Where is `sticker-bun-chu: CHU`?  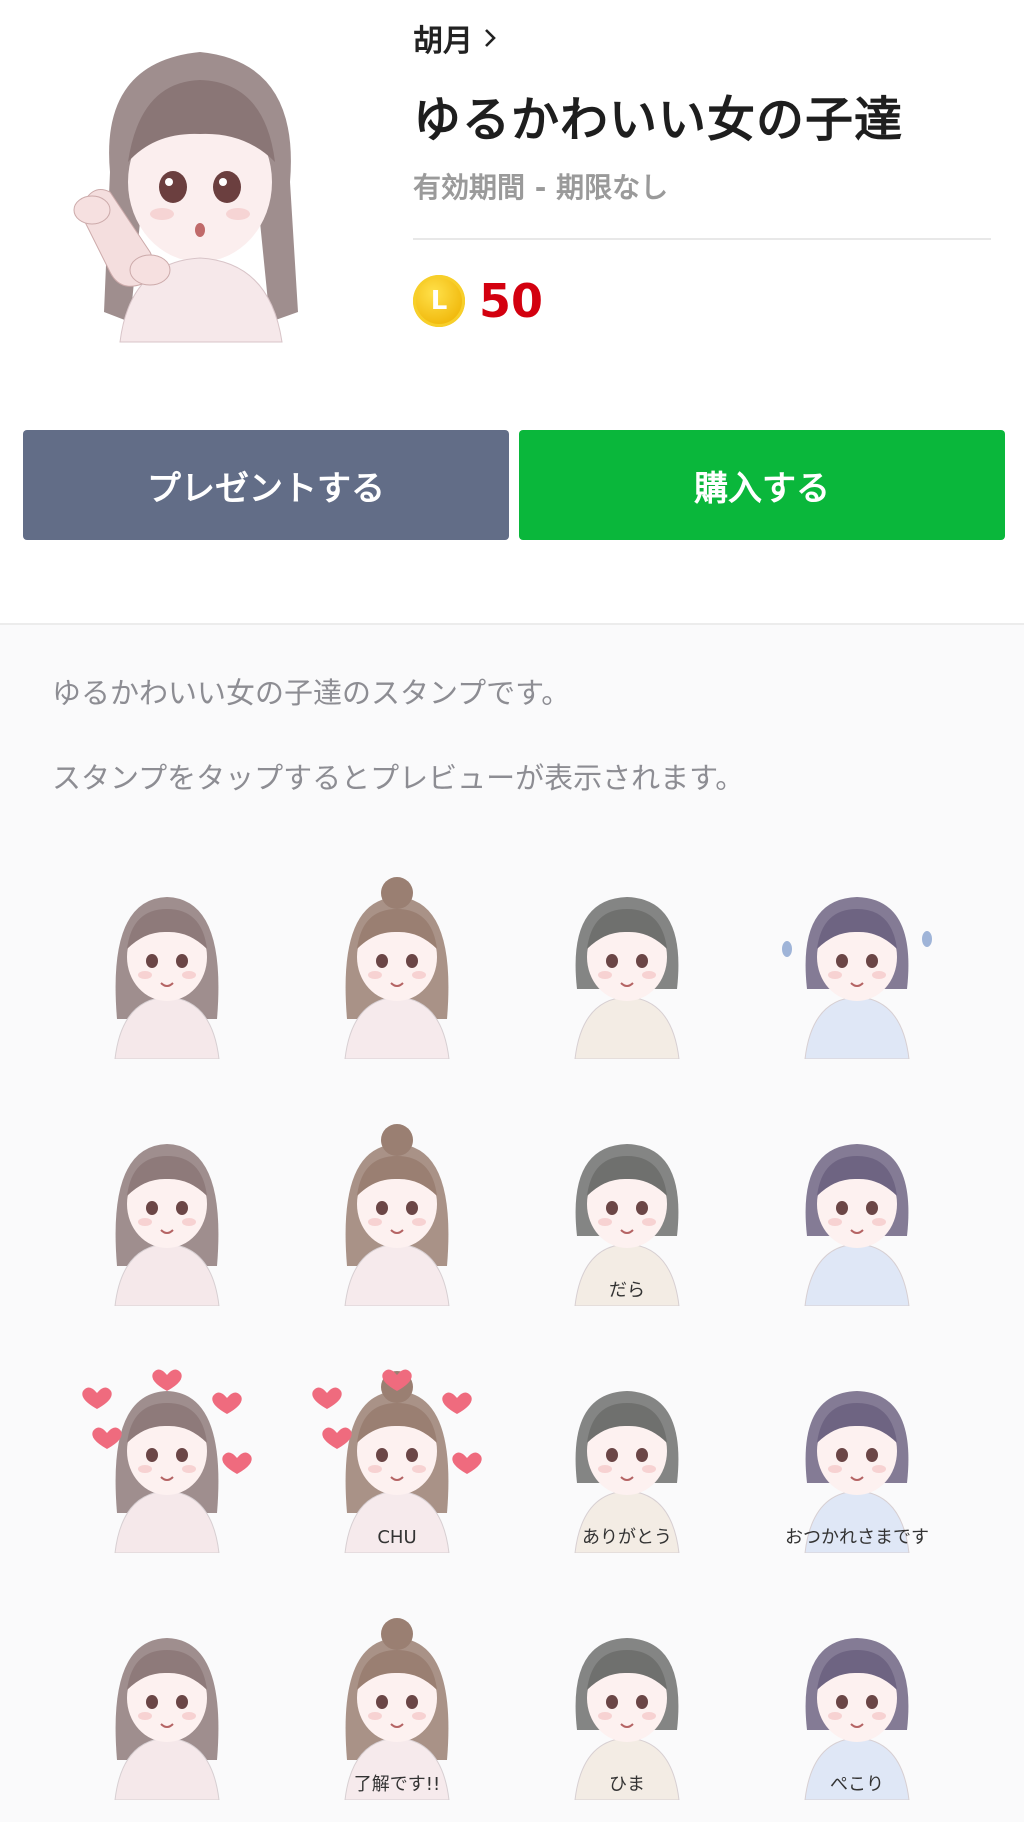 sticker-bun-chu: CHU is located at coordinates (397, 1457).